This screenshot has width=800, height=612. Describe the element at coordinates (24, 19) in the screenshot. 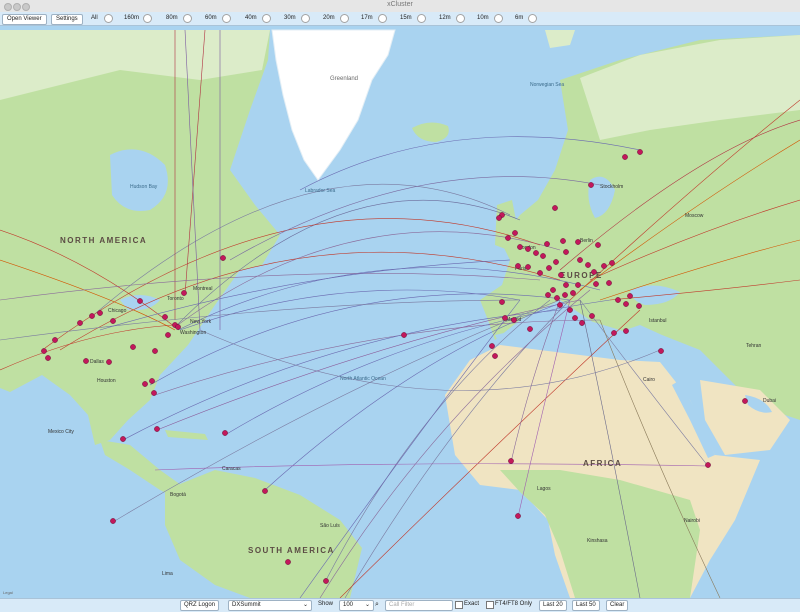

I see `open-viewer-button: Open Viewer` at that location.